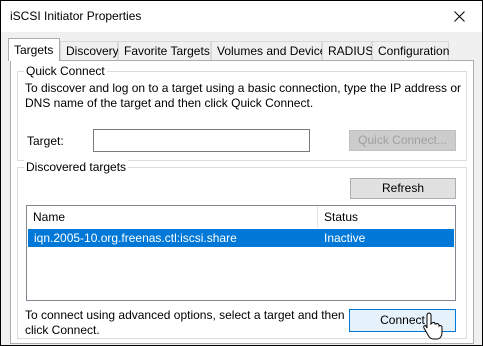 This screenshot has width=483, height=346. I want to click on discovered-targets-legend: Discovered targets, so click(76, 167).